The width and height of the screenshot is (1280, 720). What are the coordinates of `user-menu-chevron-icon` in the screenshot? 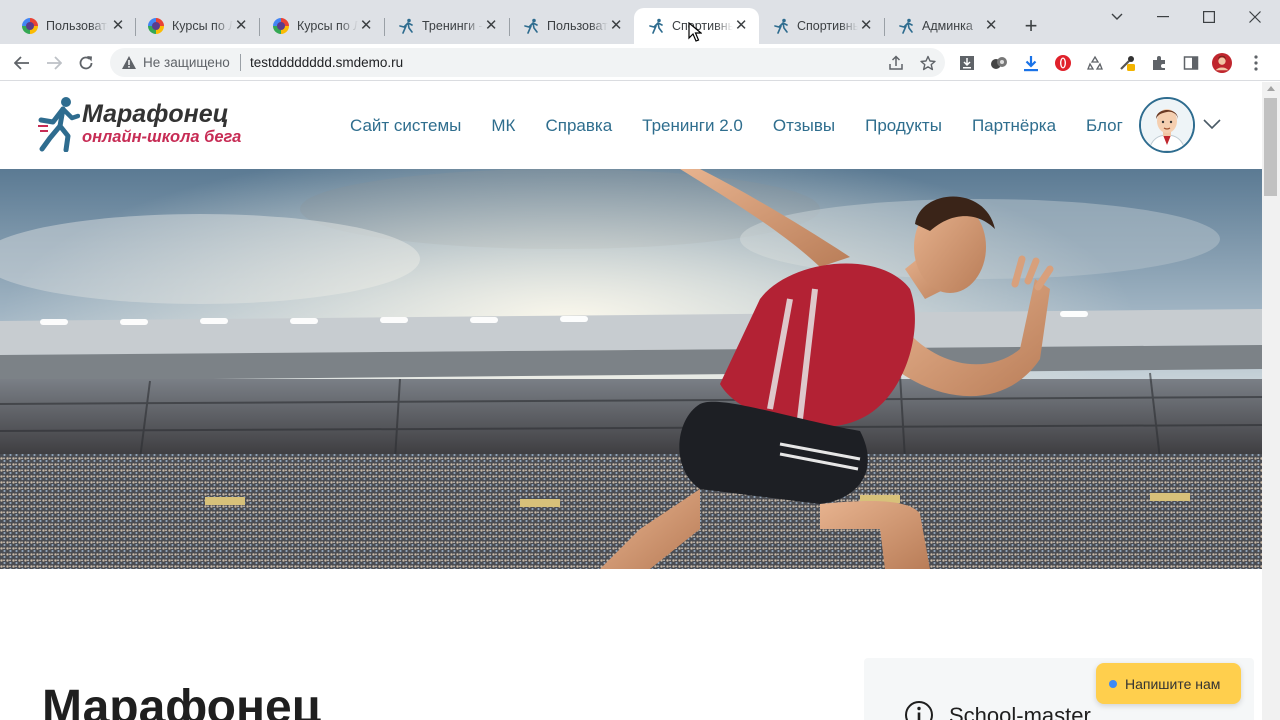 It's located at (1212, 125).